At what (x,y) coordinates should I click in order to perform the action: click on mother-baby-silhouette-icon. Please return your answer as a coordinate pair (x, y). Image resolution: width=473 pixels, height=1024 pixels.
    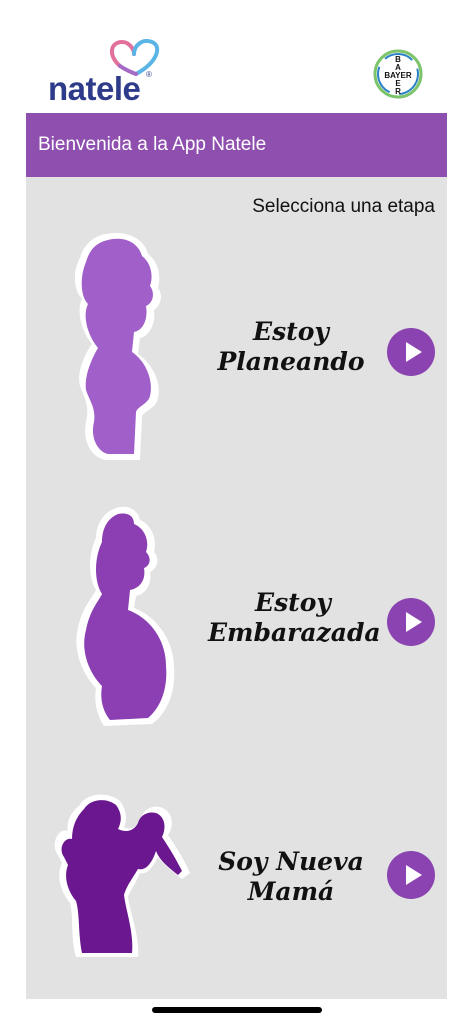
    Looking at the image, I should click on (122, 875).